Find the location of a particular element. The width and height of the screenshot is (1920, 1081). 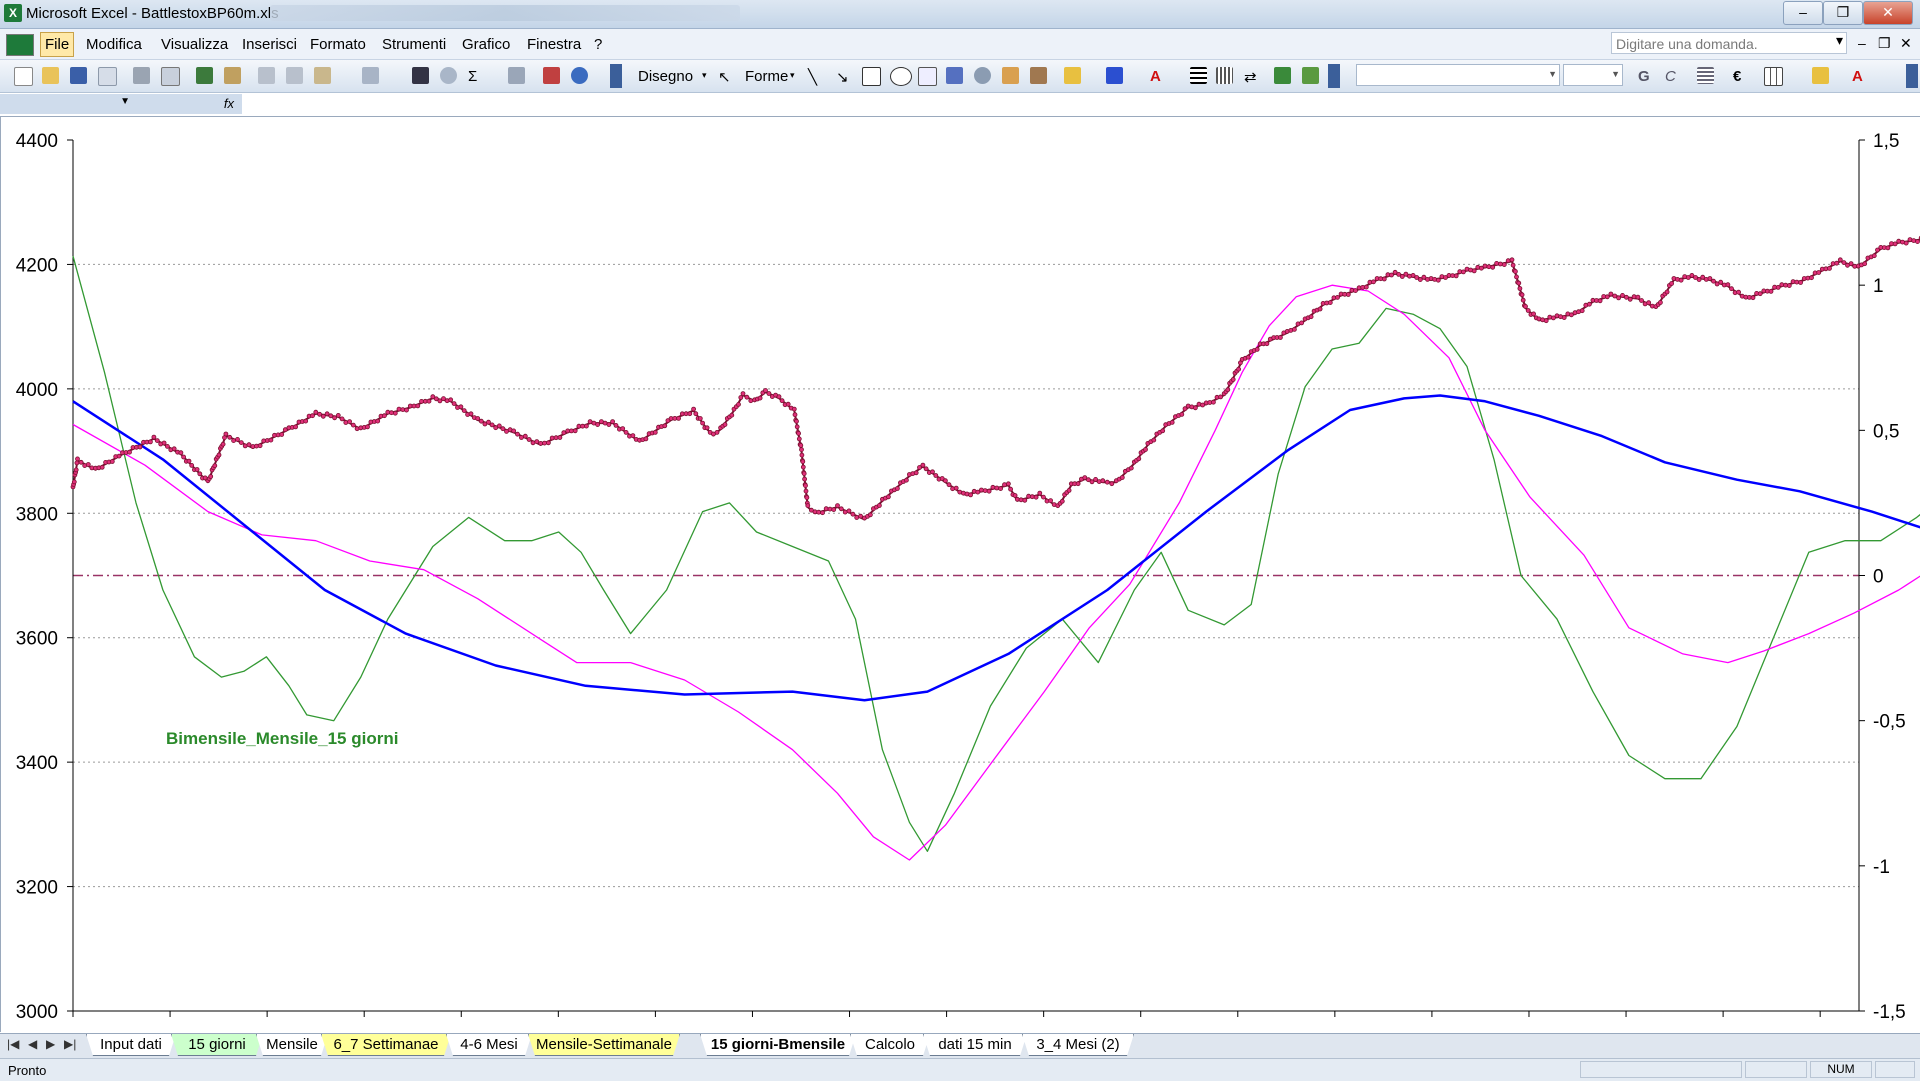

help-icon is located at coordinates (579, 75).